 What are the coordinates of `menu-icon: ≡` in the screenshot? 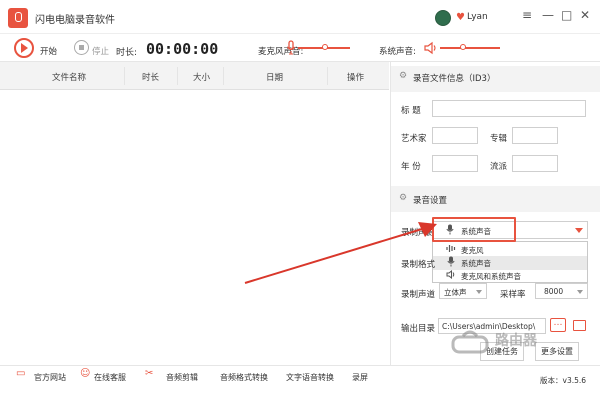 It's located at (527, 15).